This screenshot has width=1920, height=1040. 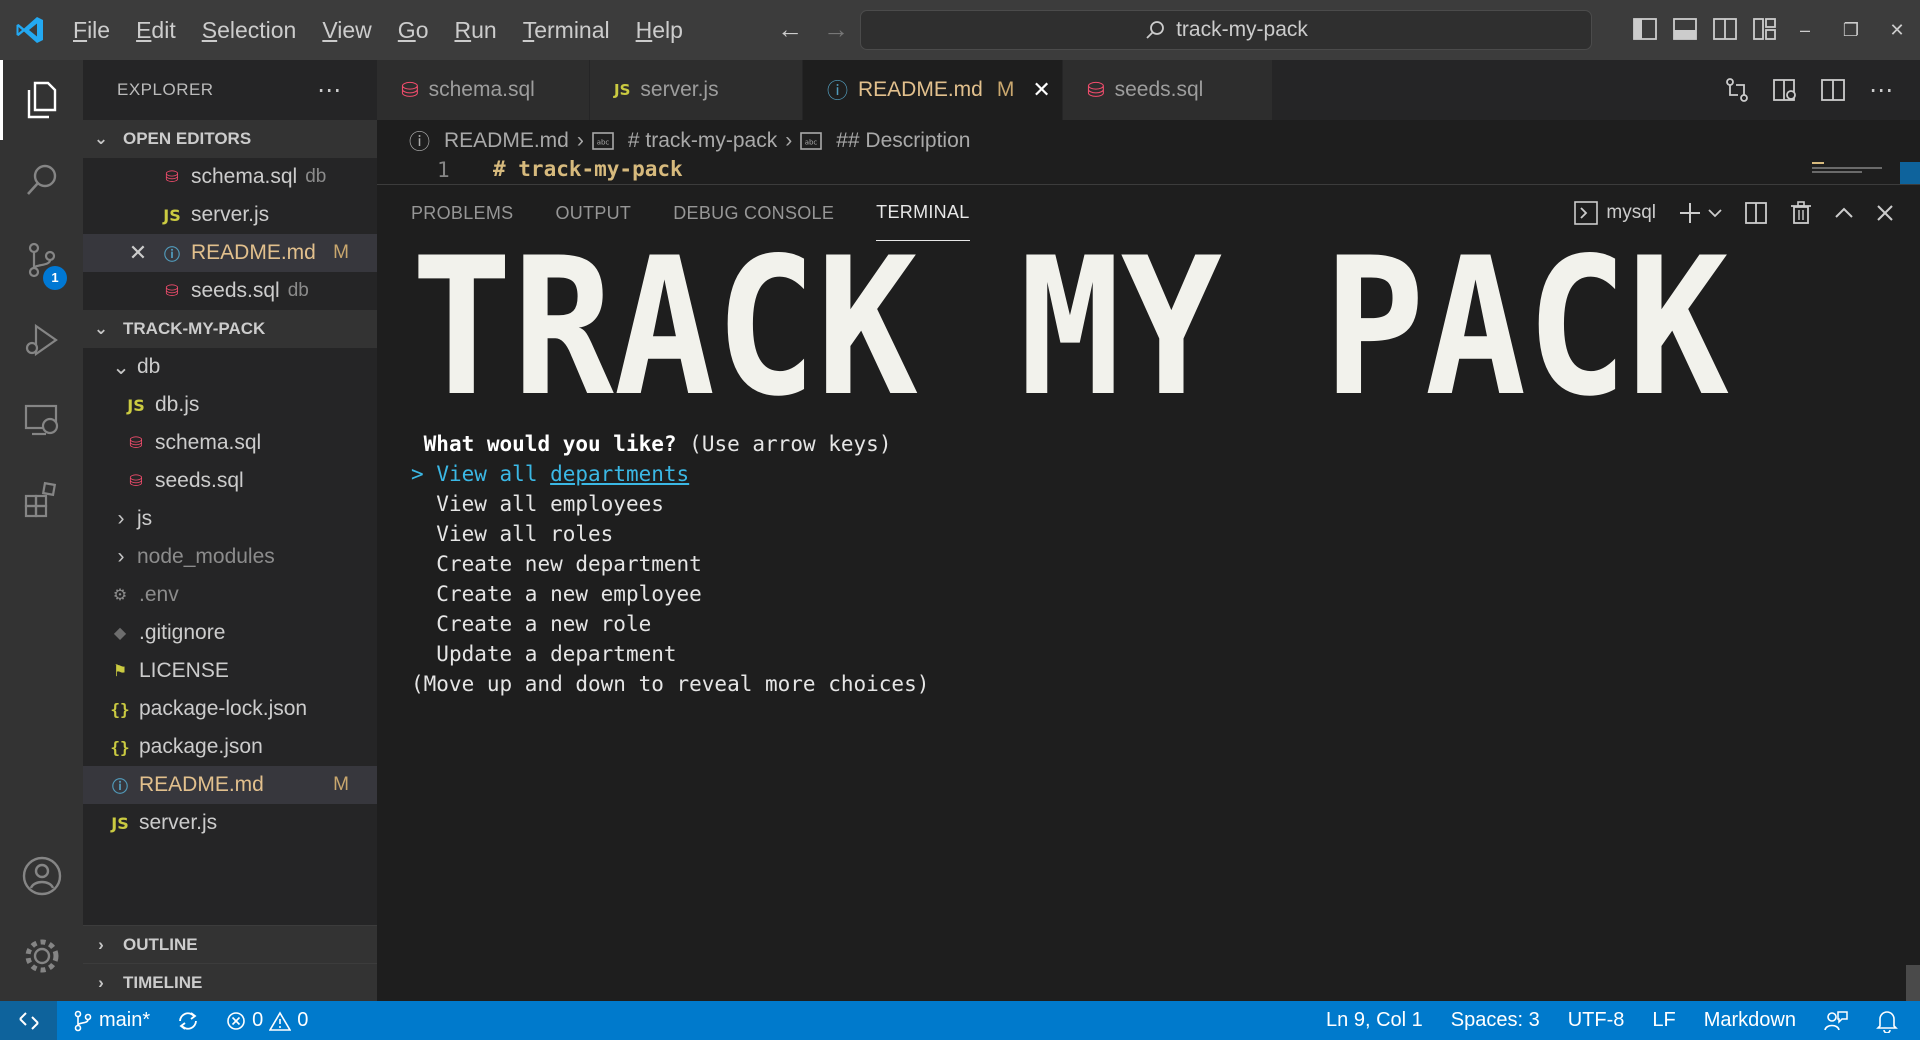 What do you see at coordinates (83, 1020) in the screenshot?
I see `git-branch-icon` at bounding box center [83, 1020].